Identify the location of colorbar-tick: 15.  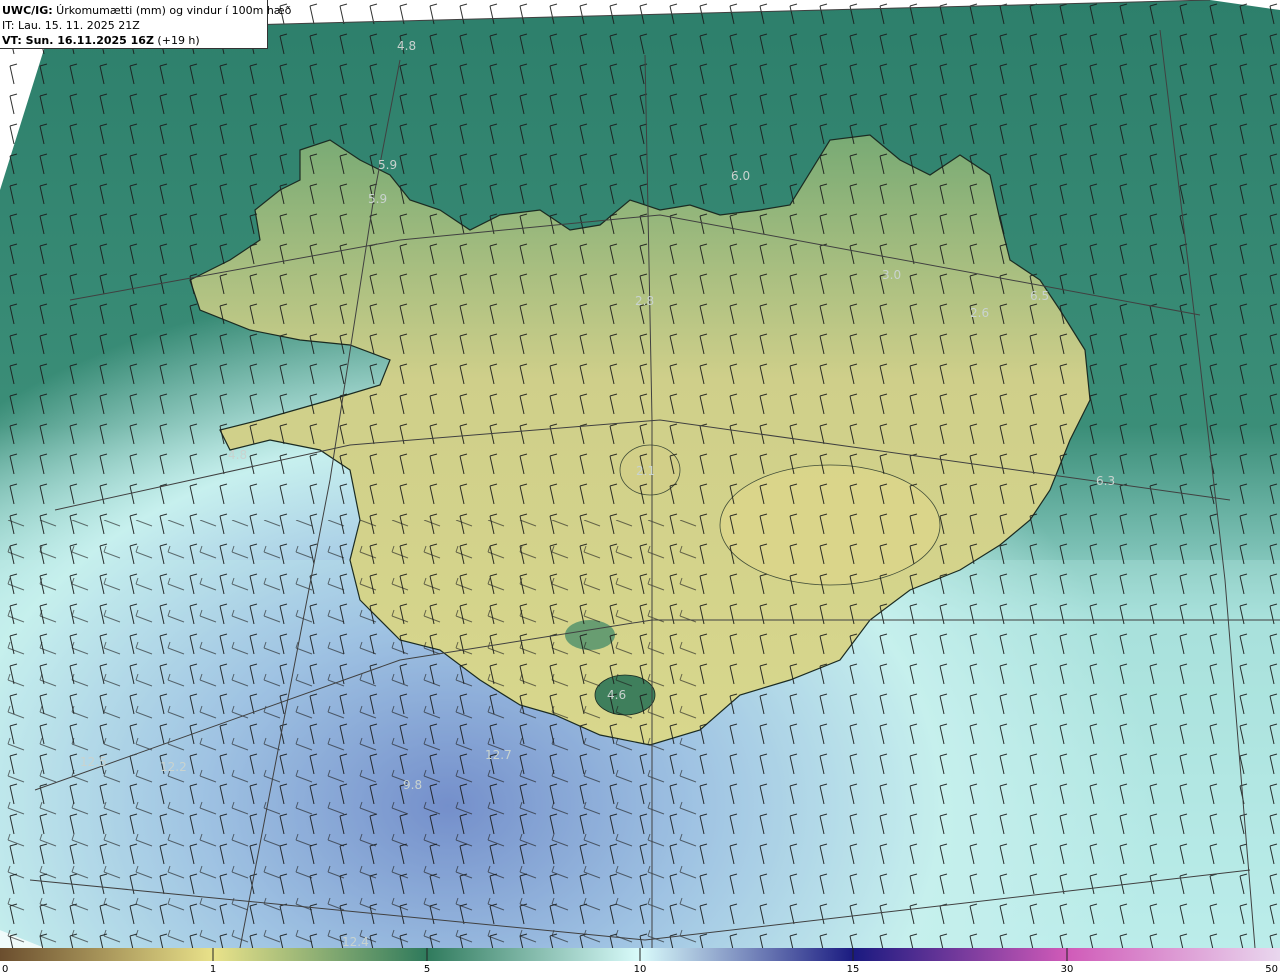
(853, 969).